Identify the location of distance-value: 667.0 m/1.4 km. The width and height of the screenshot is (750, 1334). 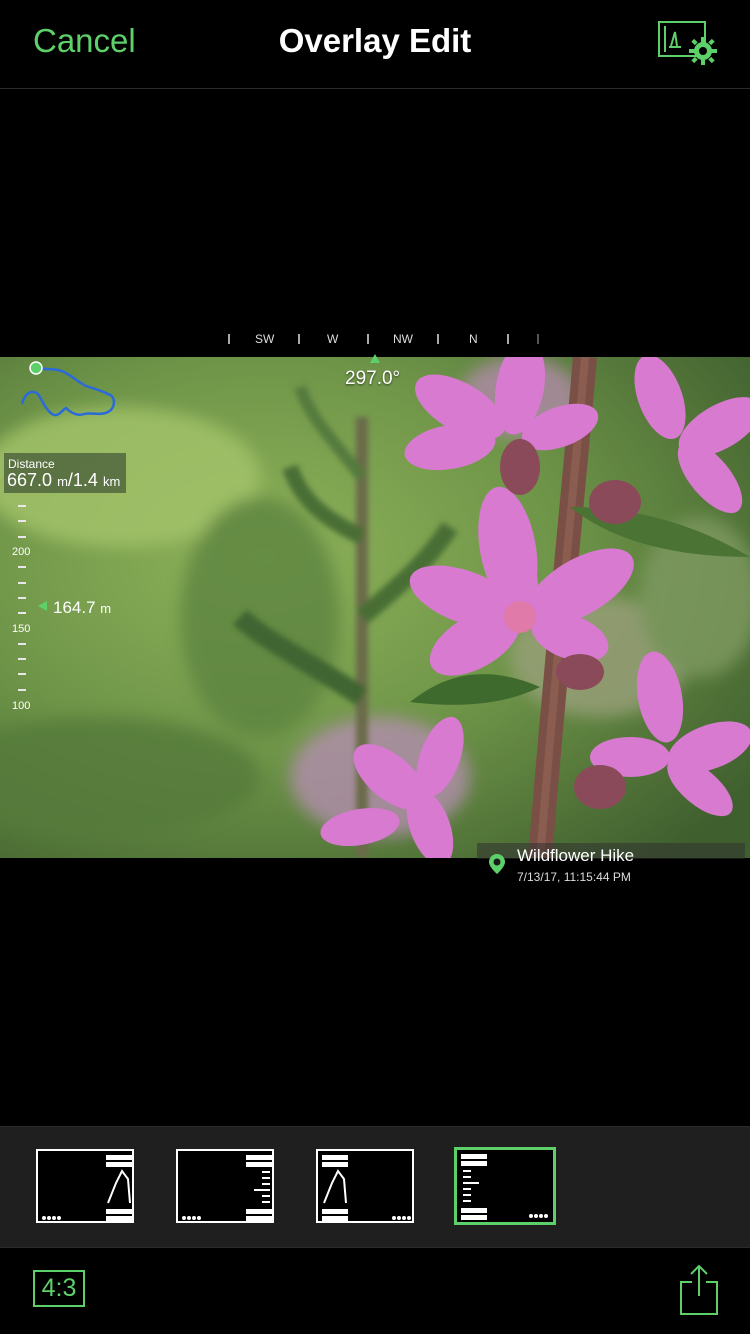
(63, 480).